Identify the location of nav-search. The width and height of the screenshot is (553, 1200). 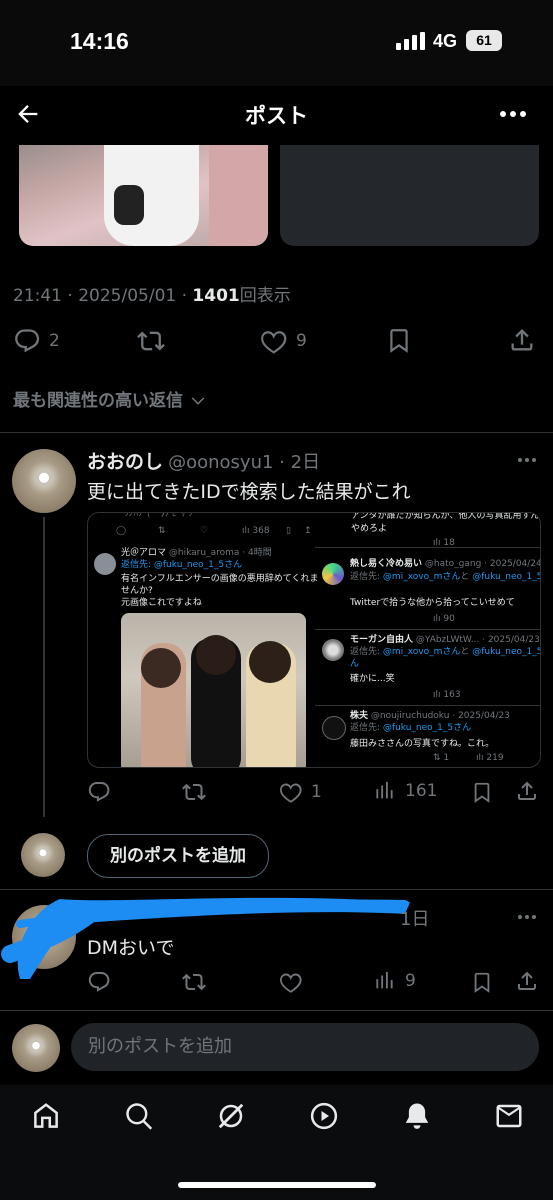
(139, 1116).